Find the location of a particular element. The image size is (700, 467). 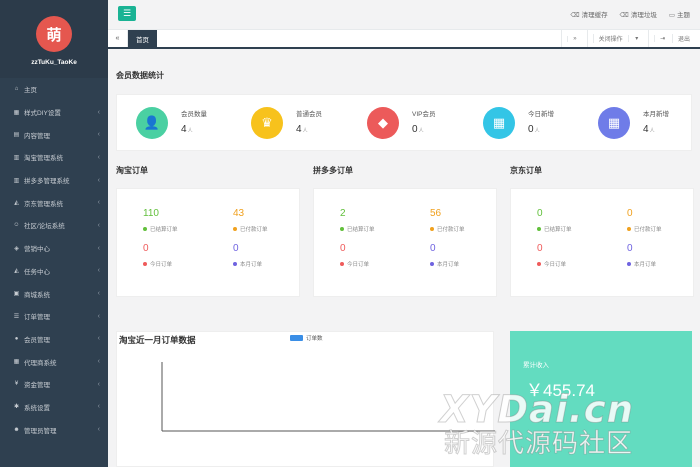

sidebar-item-7: ◈ 营销中心 ‹ is located at coordinates (54, 248).